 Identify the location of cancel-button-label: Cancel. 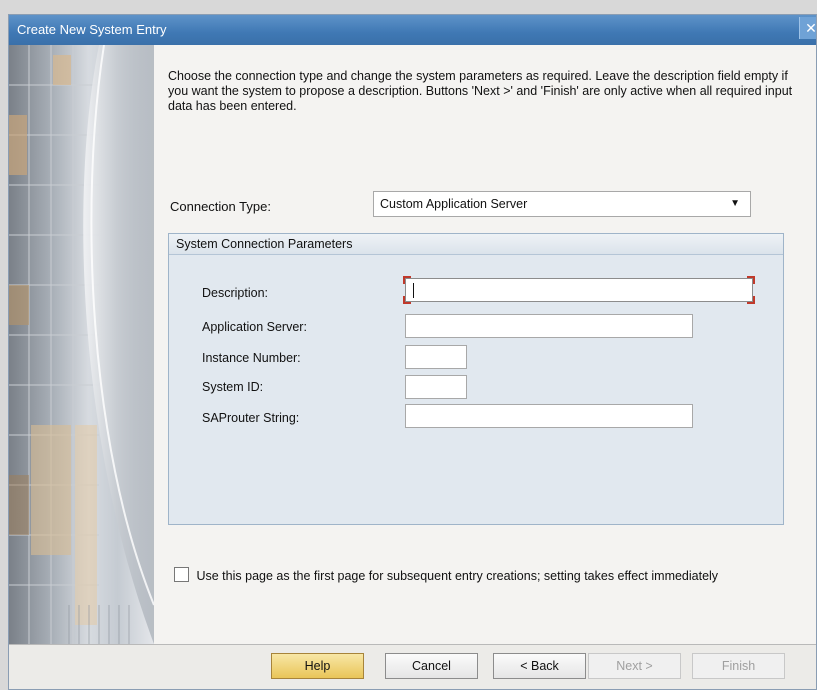
(431, 666).